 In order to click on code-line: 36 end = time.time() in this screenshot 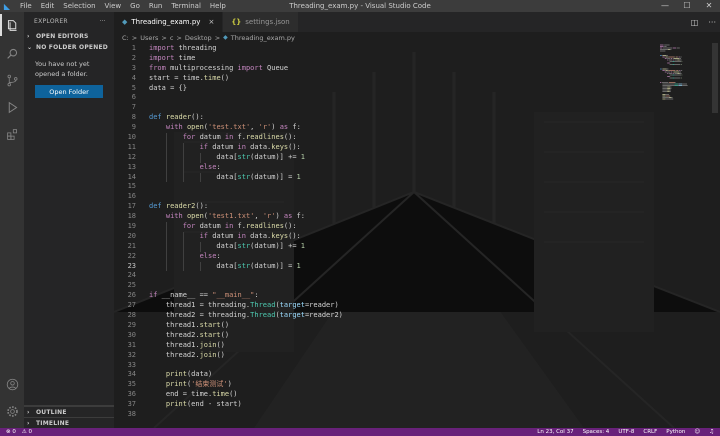, I will do `click(417, 395)`.